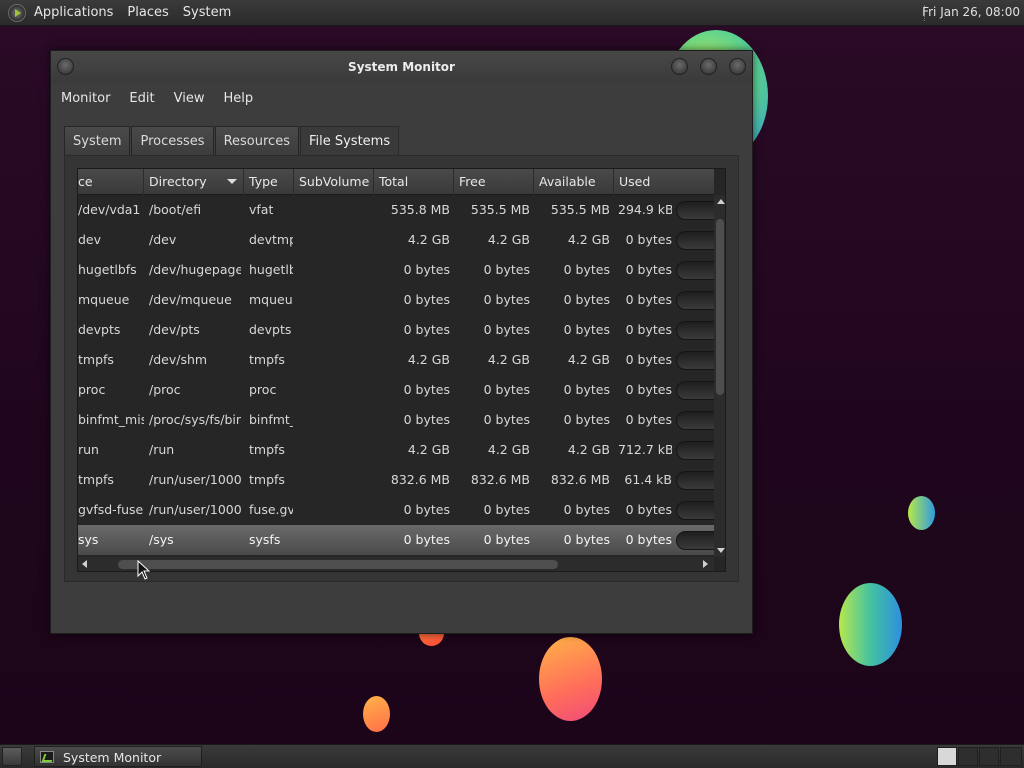 This screenshot has width=1024, height=768. What do you see at coordinates (267, 479) in the screenshot?
I see `cell-type: tmpfs` at bounding box center [267, 479].